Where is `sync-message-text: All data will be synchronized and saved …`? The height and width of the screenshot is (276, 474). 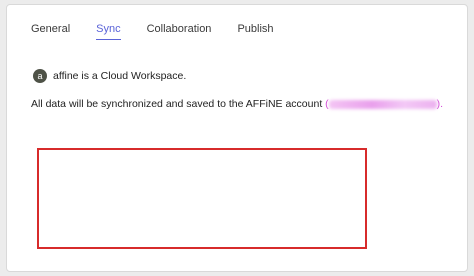
sync-message-text: All data will be synchronized and saved … is located at coordinates (178, 104).